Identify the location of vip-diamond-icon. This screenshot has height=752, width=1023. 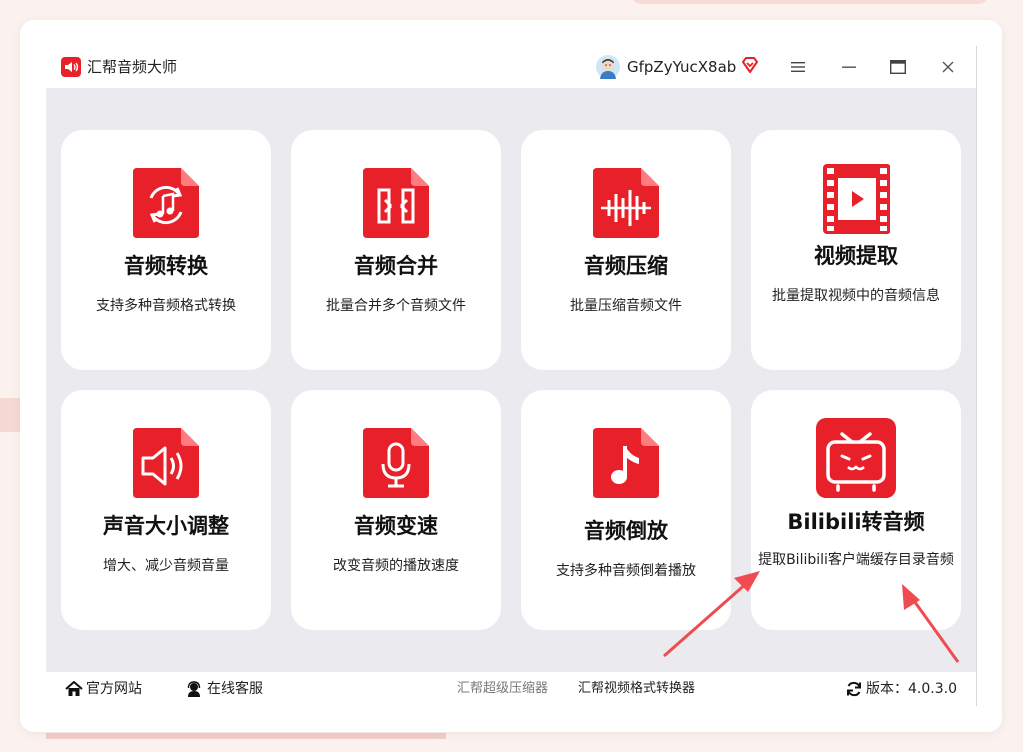
(750, 65).